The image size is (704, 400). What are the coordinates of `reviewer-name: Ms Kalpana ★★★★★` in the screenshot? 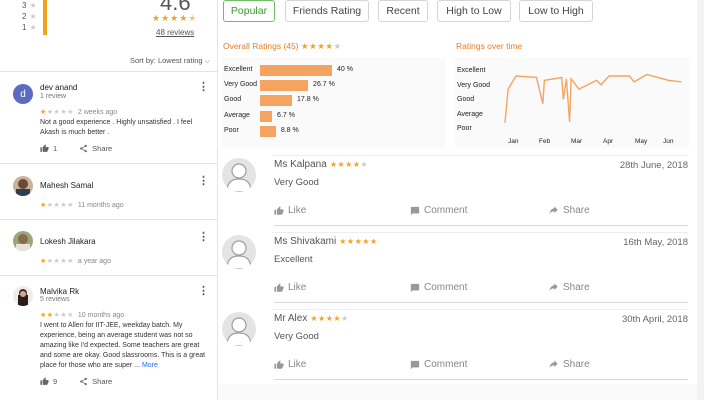 It's located at (321, 164).